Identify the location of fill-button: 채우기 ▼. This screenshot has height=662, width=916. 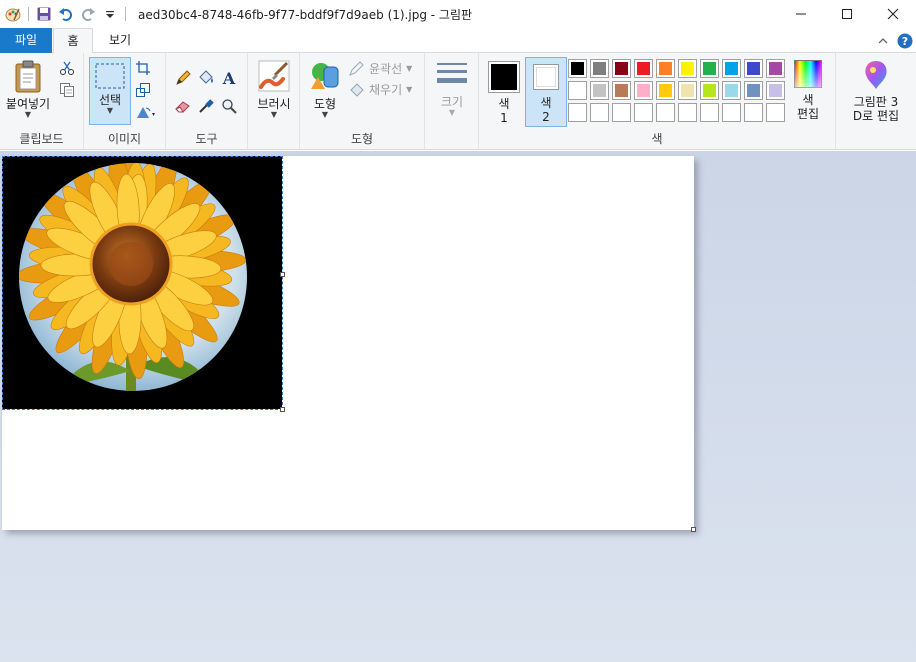
(380, 89).